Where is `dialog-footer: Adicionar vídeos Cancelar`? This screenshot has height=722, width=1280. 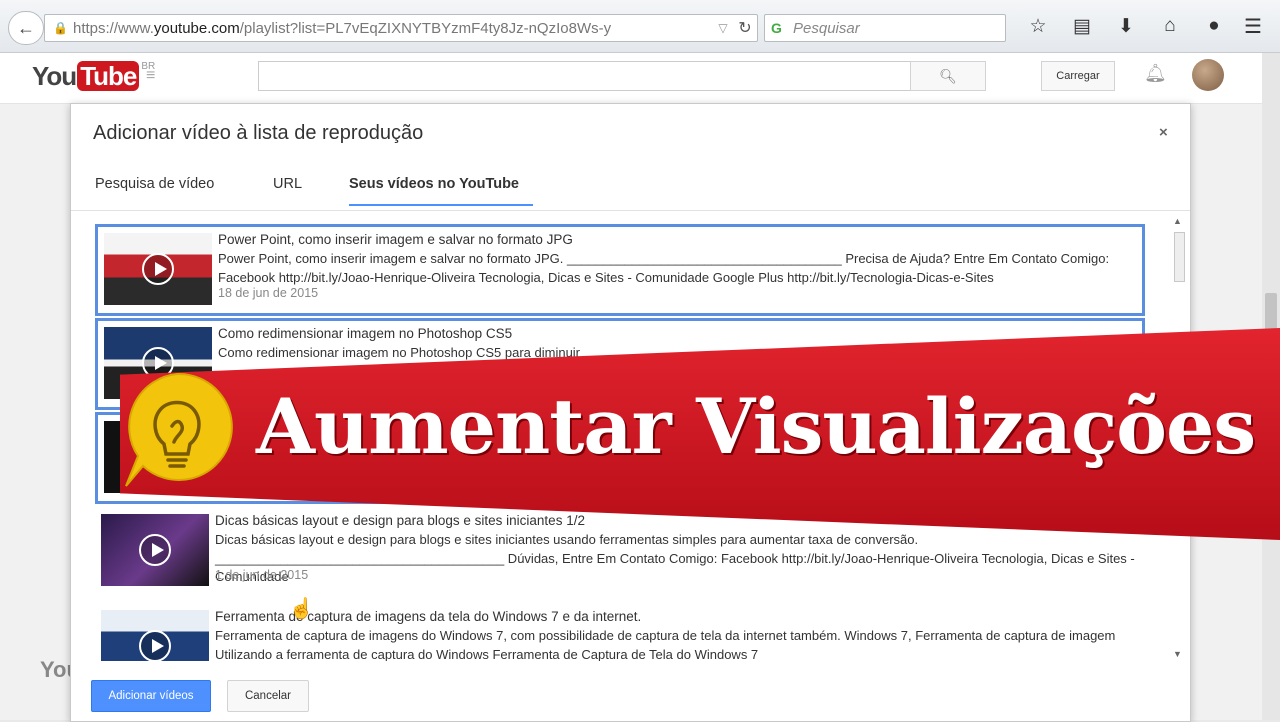 dialog-footer: Adicionar vídeos Cancelar is located at coordinates (630, 692).